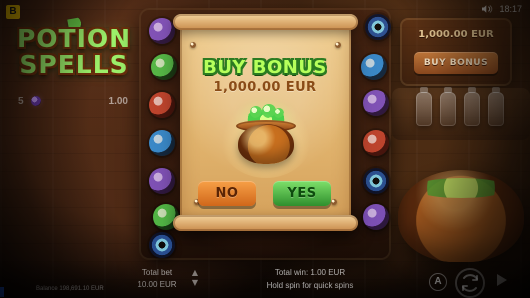  What do you see at coordinates (195, 280) in the screenshot?
I see `bet-arrows: ▲ ▼` at bounding box center [195, 280].